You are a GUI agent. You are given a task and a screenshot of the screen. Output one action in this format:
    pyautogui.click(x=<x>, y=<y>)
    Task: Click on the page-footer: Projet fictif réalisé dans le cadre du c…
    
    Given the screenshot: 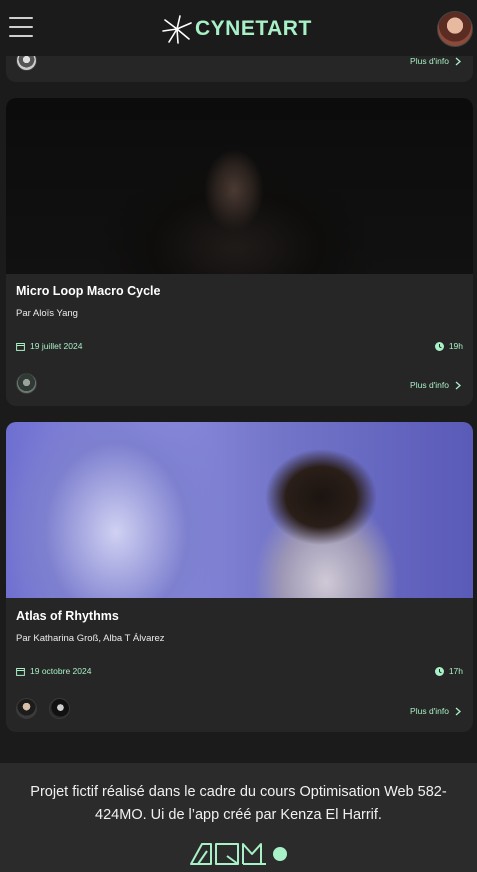 What is the action you would take?
    pyautogui.click(x=238, y=817)
    